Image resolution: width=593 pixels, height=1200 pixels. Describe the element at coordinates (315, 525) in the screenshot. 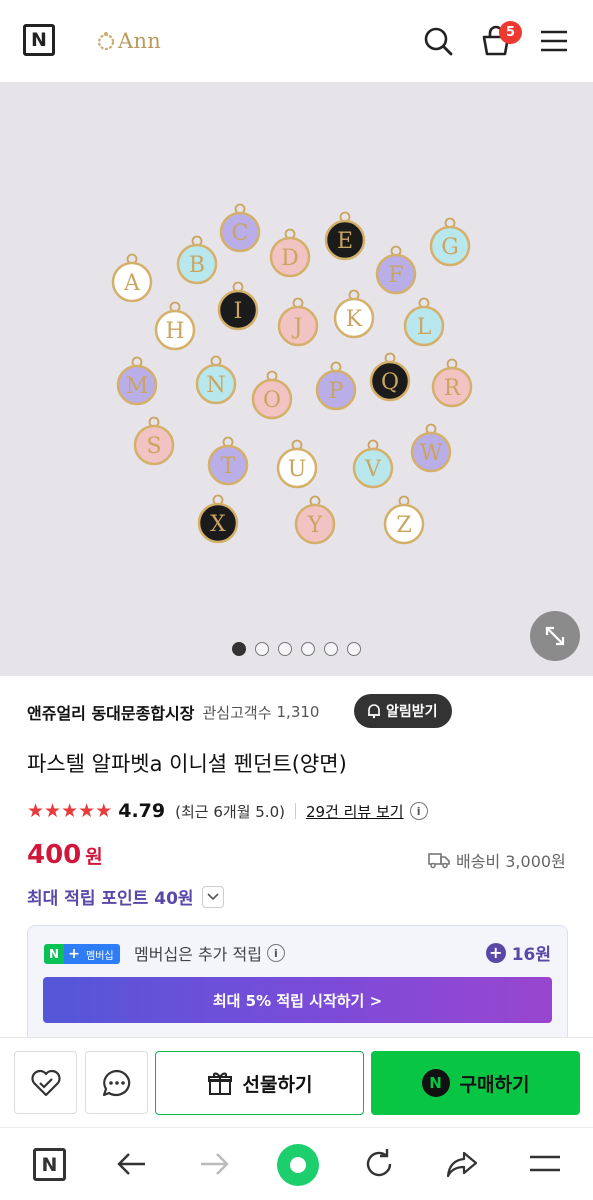

I see `charm-letter: Y` at that location.